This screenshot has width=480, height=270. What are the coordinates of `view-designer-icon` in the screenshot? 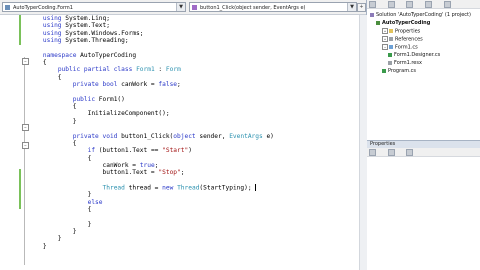 It's located at (447, 4).